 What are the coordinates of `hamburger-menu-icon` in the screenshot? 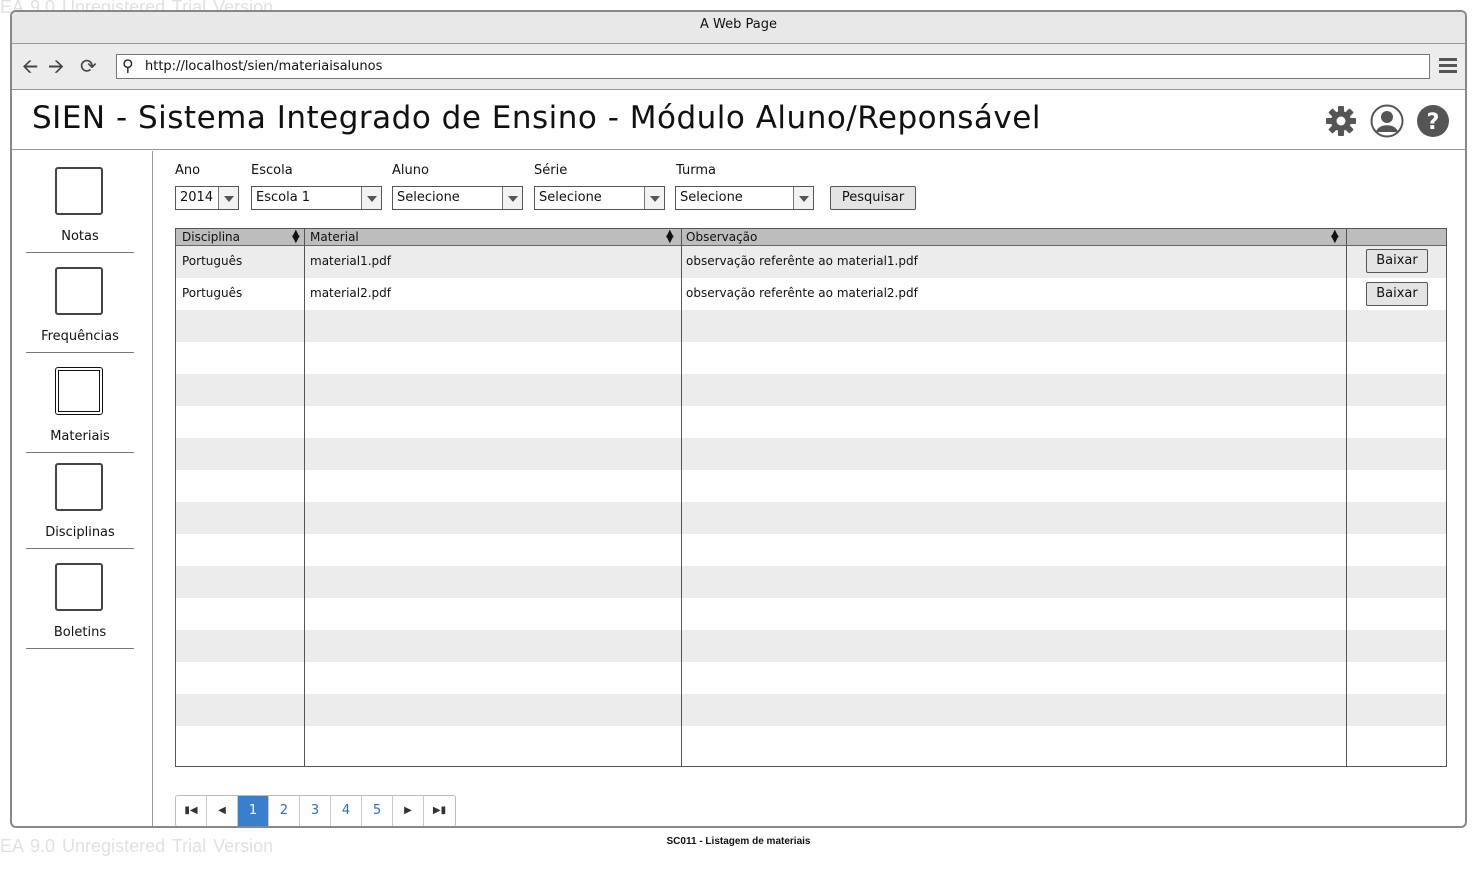 It's located at (1448, 66).